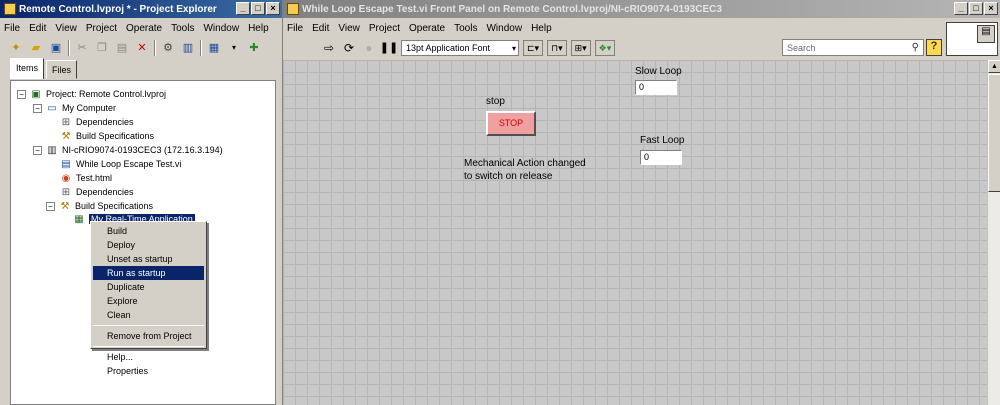 Image resolution: width=1000 pixels, height=405 pixels. I want to click on dropdown-arrow-icon: ▾, so click(234, 48).